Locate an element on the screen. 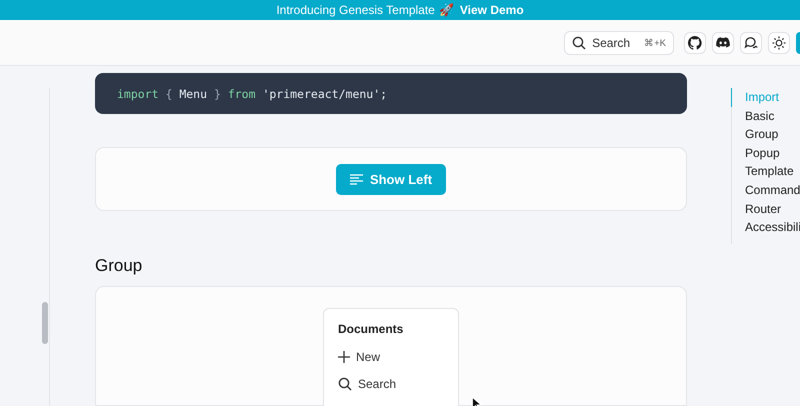 The height and width of the screenshot is (406, 800). toc-link: Template is located at coordinates (765, 171).